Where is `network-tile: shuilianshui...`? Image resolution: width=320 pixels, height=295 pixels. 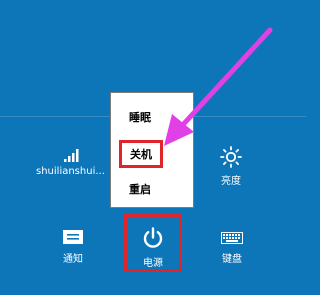
network-tile: shuilianshui... is located at coordinates (77, 162).